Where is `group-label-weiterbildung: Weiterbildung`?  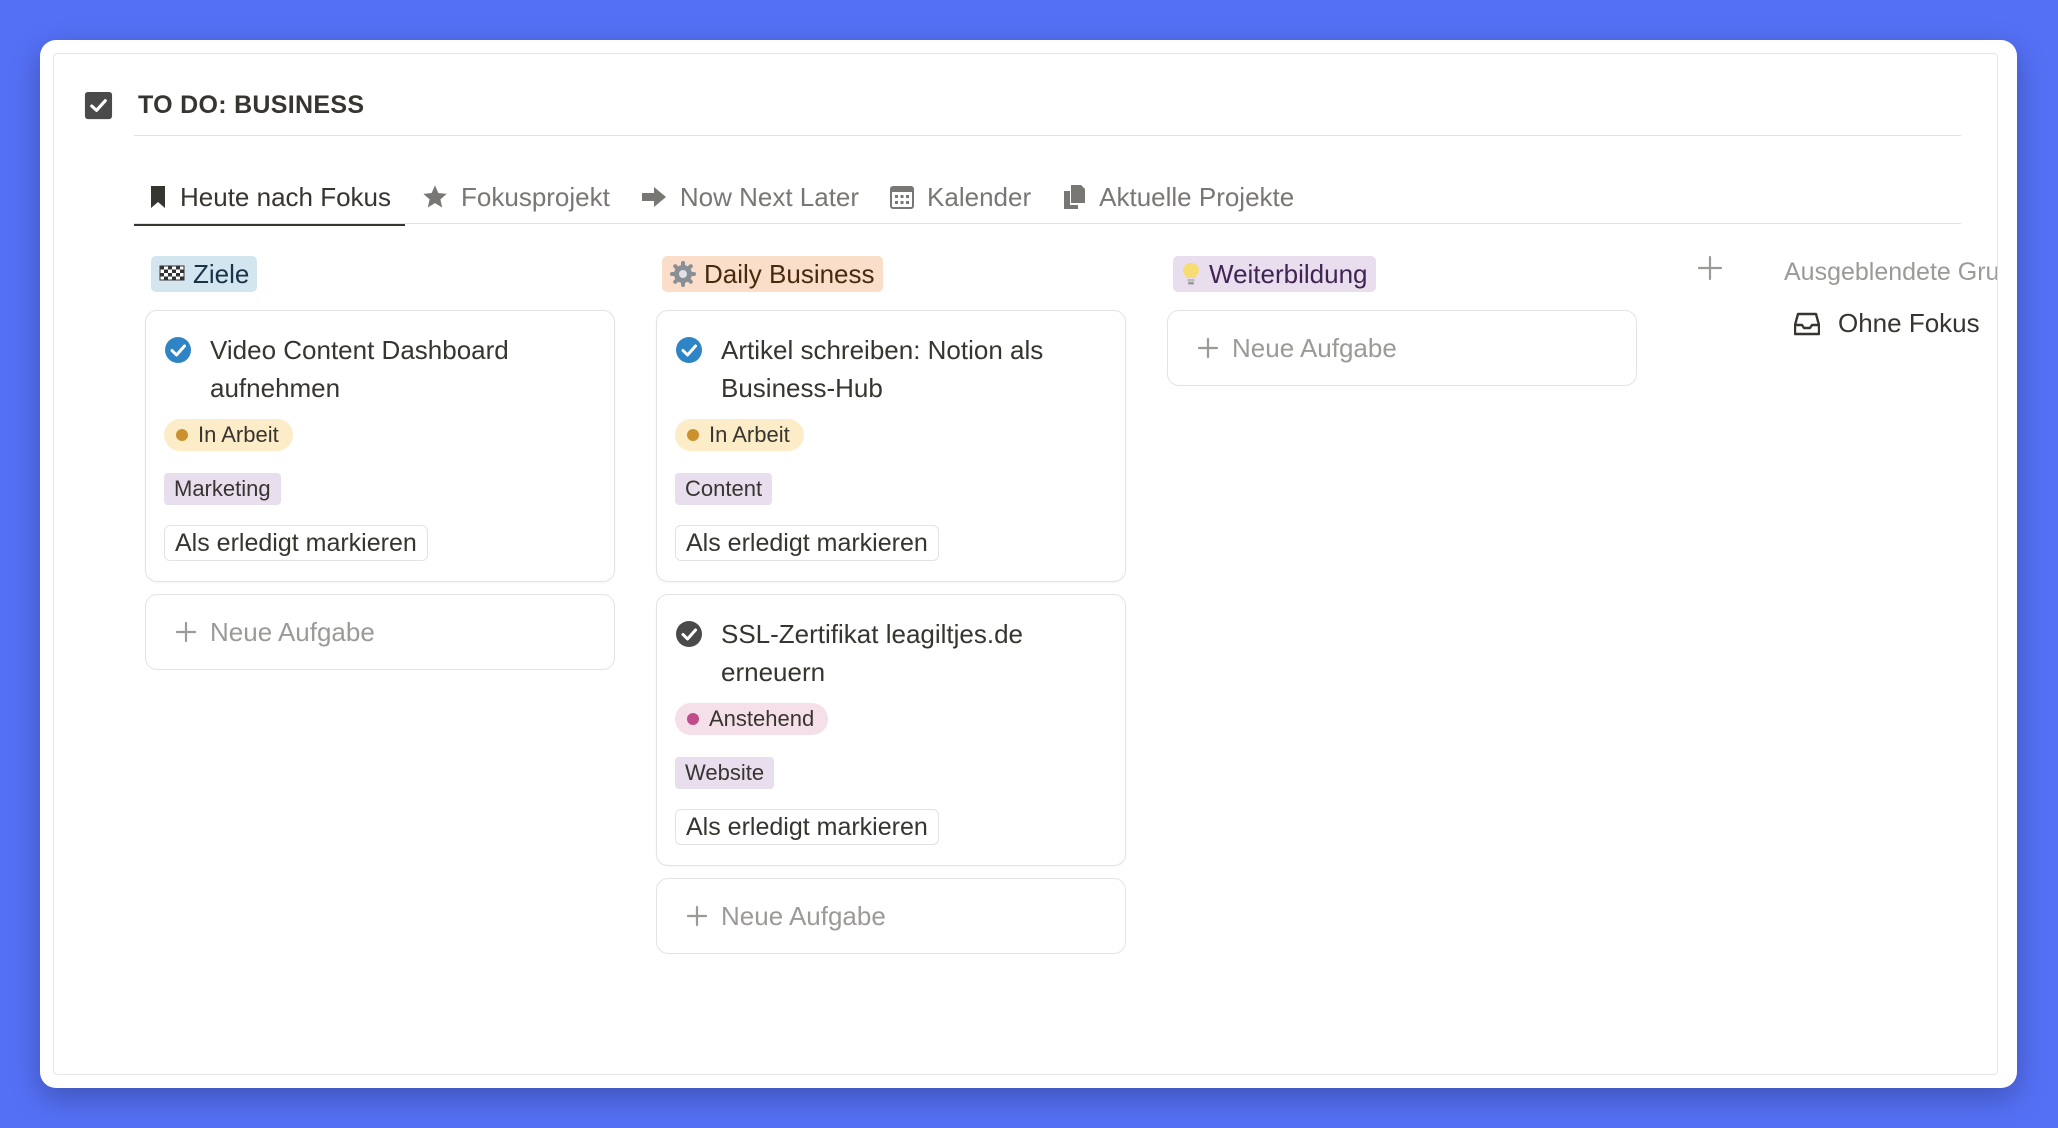 group-label-weiterbildung: Weiterbildung is located at coordinates (1274, 274).